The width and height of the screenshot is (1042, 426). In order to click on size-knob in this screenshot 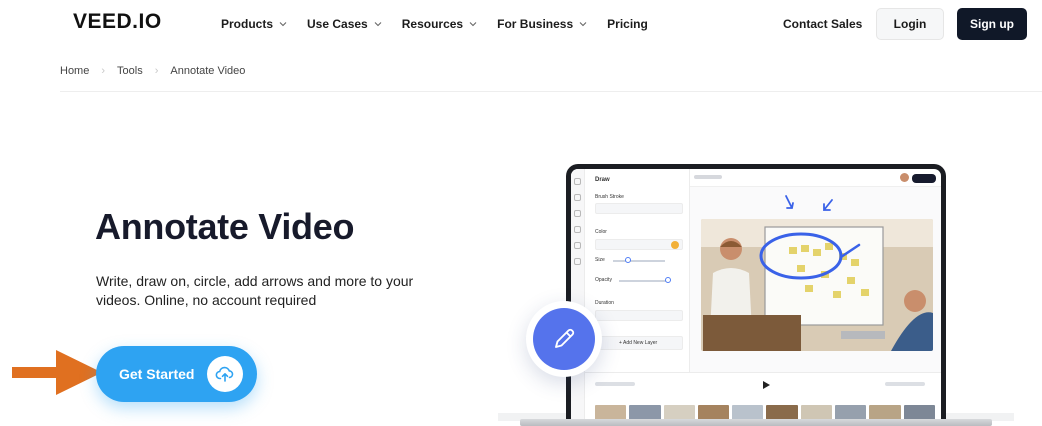, I will do `click(628, 260)`.